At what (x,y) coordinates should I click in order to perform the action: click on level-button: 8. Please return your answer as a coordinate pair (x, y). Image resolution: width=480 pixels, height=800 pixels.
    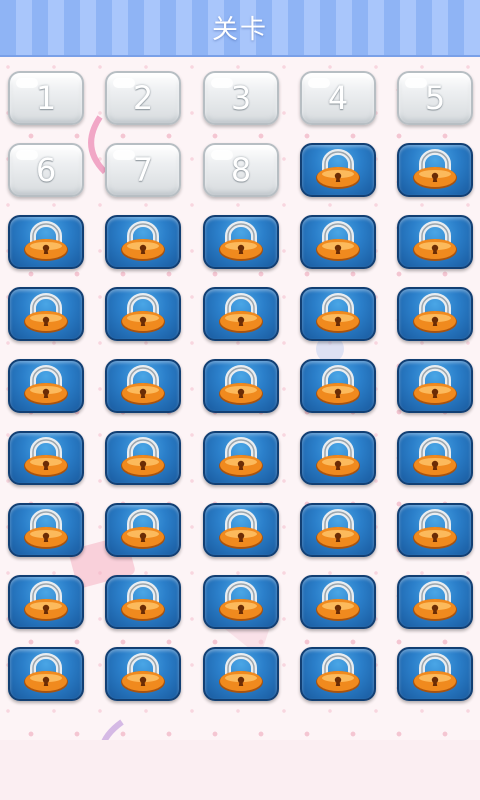
    Looking at the image, I should click on (241, 170).